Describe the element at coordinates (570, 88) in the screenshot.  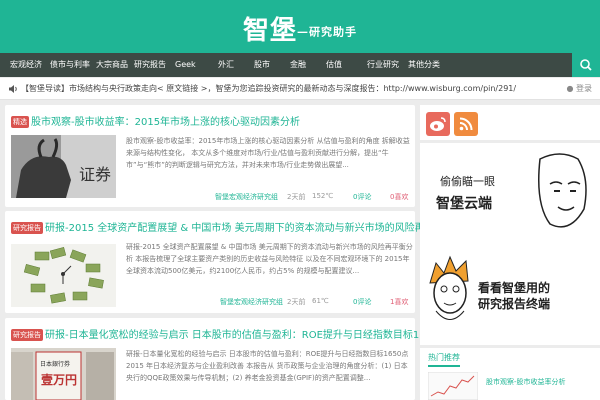
I see `user-icon: ●` at that location.